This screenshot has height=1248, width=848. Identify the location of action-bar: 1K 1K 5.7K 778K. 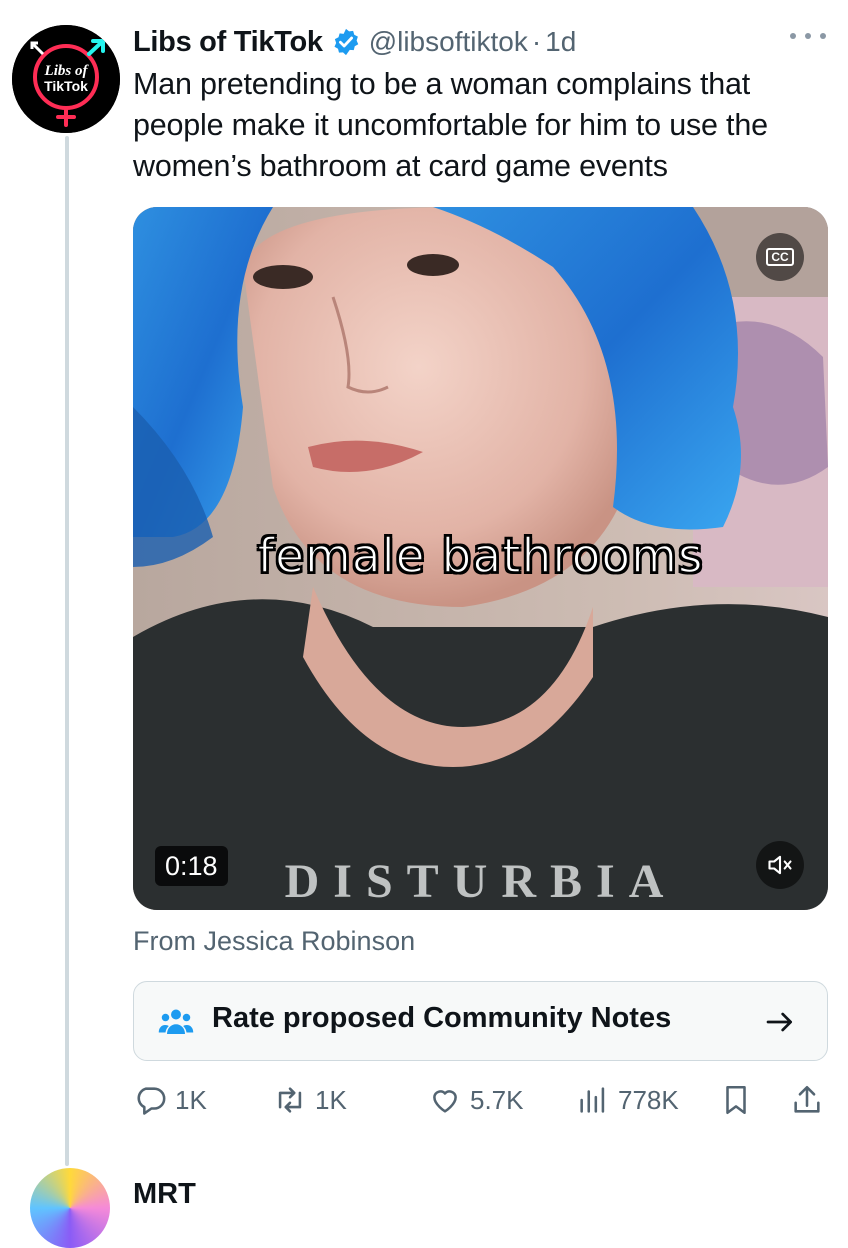
(480, 1100).